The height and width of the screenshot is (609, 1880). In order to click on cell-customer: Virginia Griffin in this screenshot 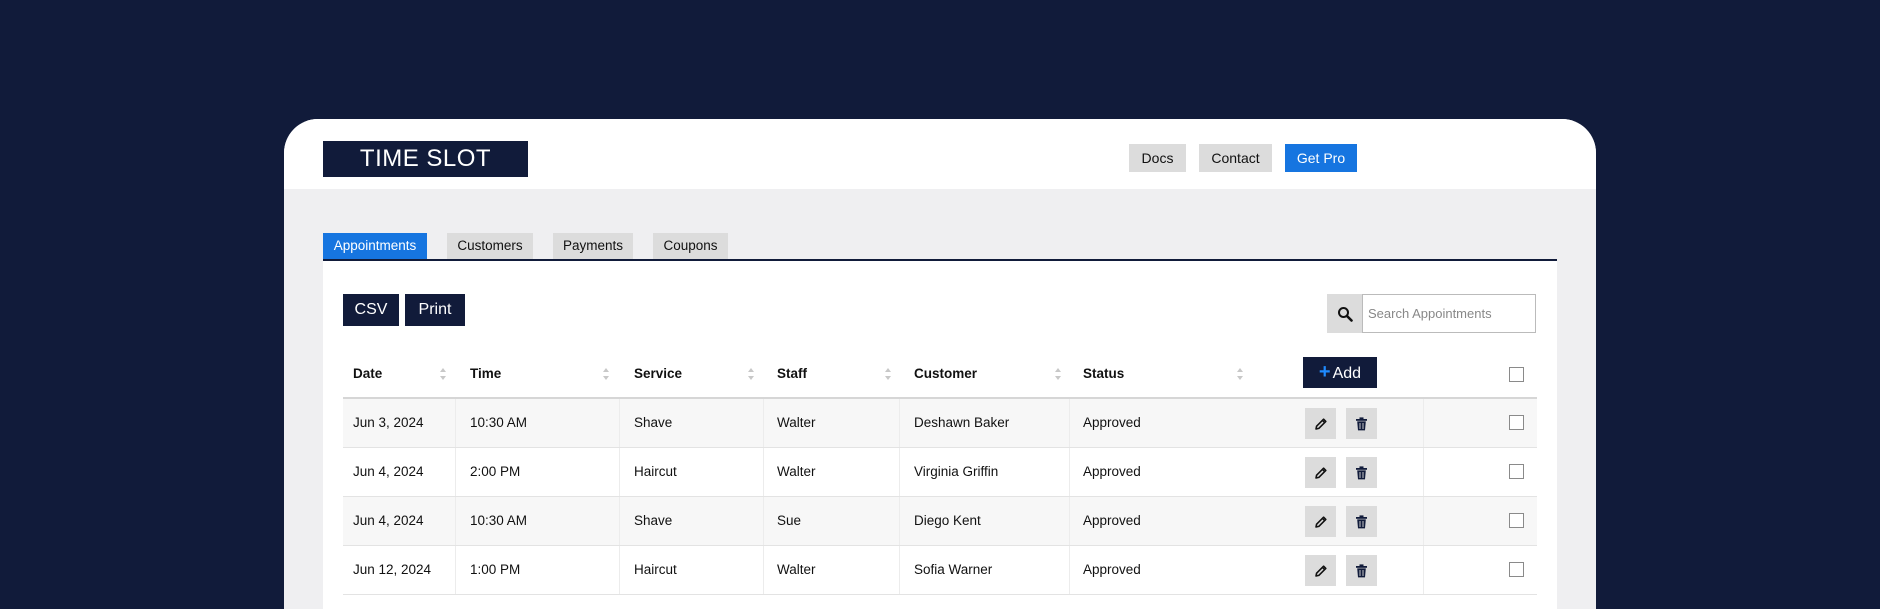, I will do `click(956, 471)`.